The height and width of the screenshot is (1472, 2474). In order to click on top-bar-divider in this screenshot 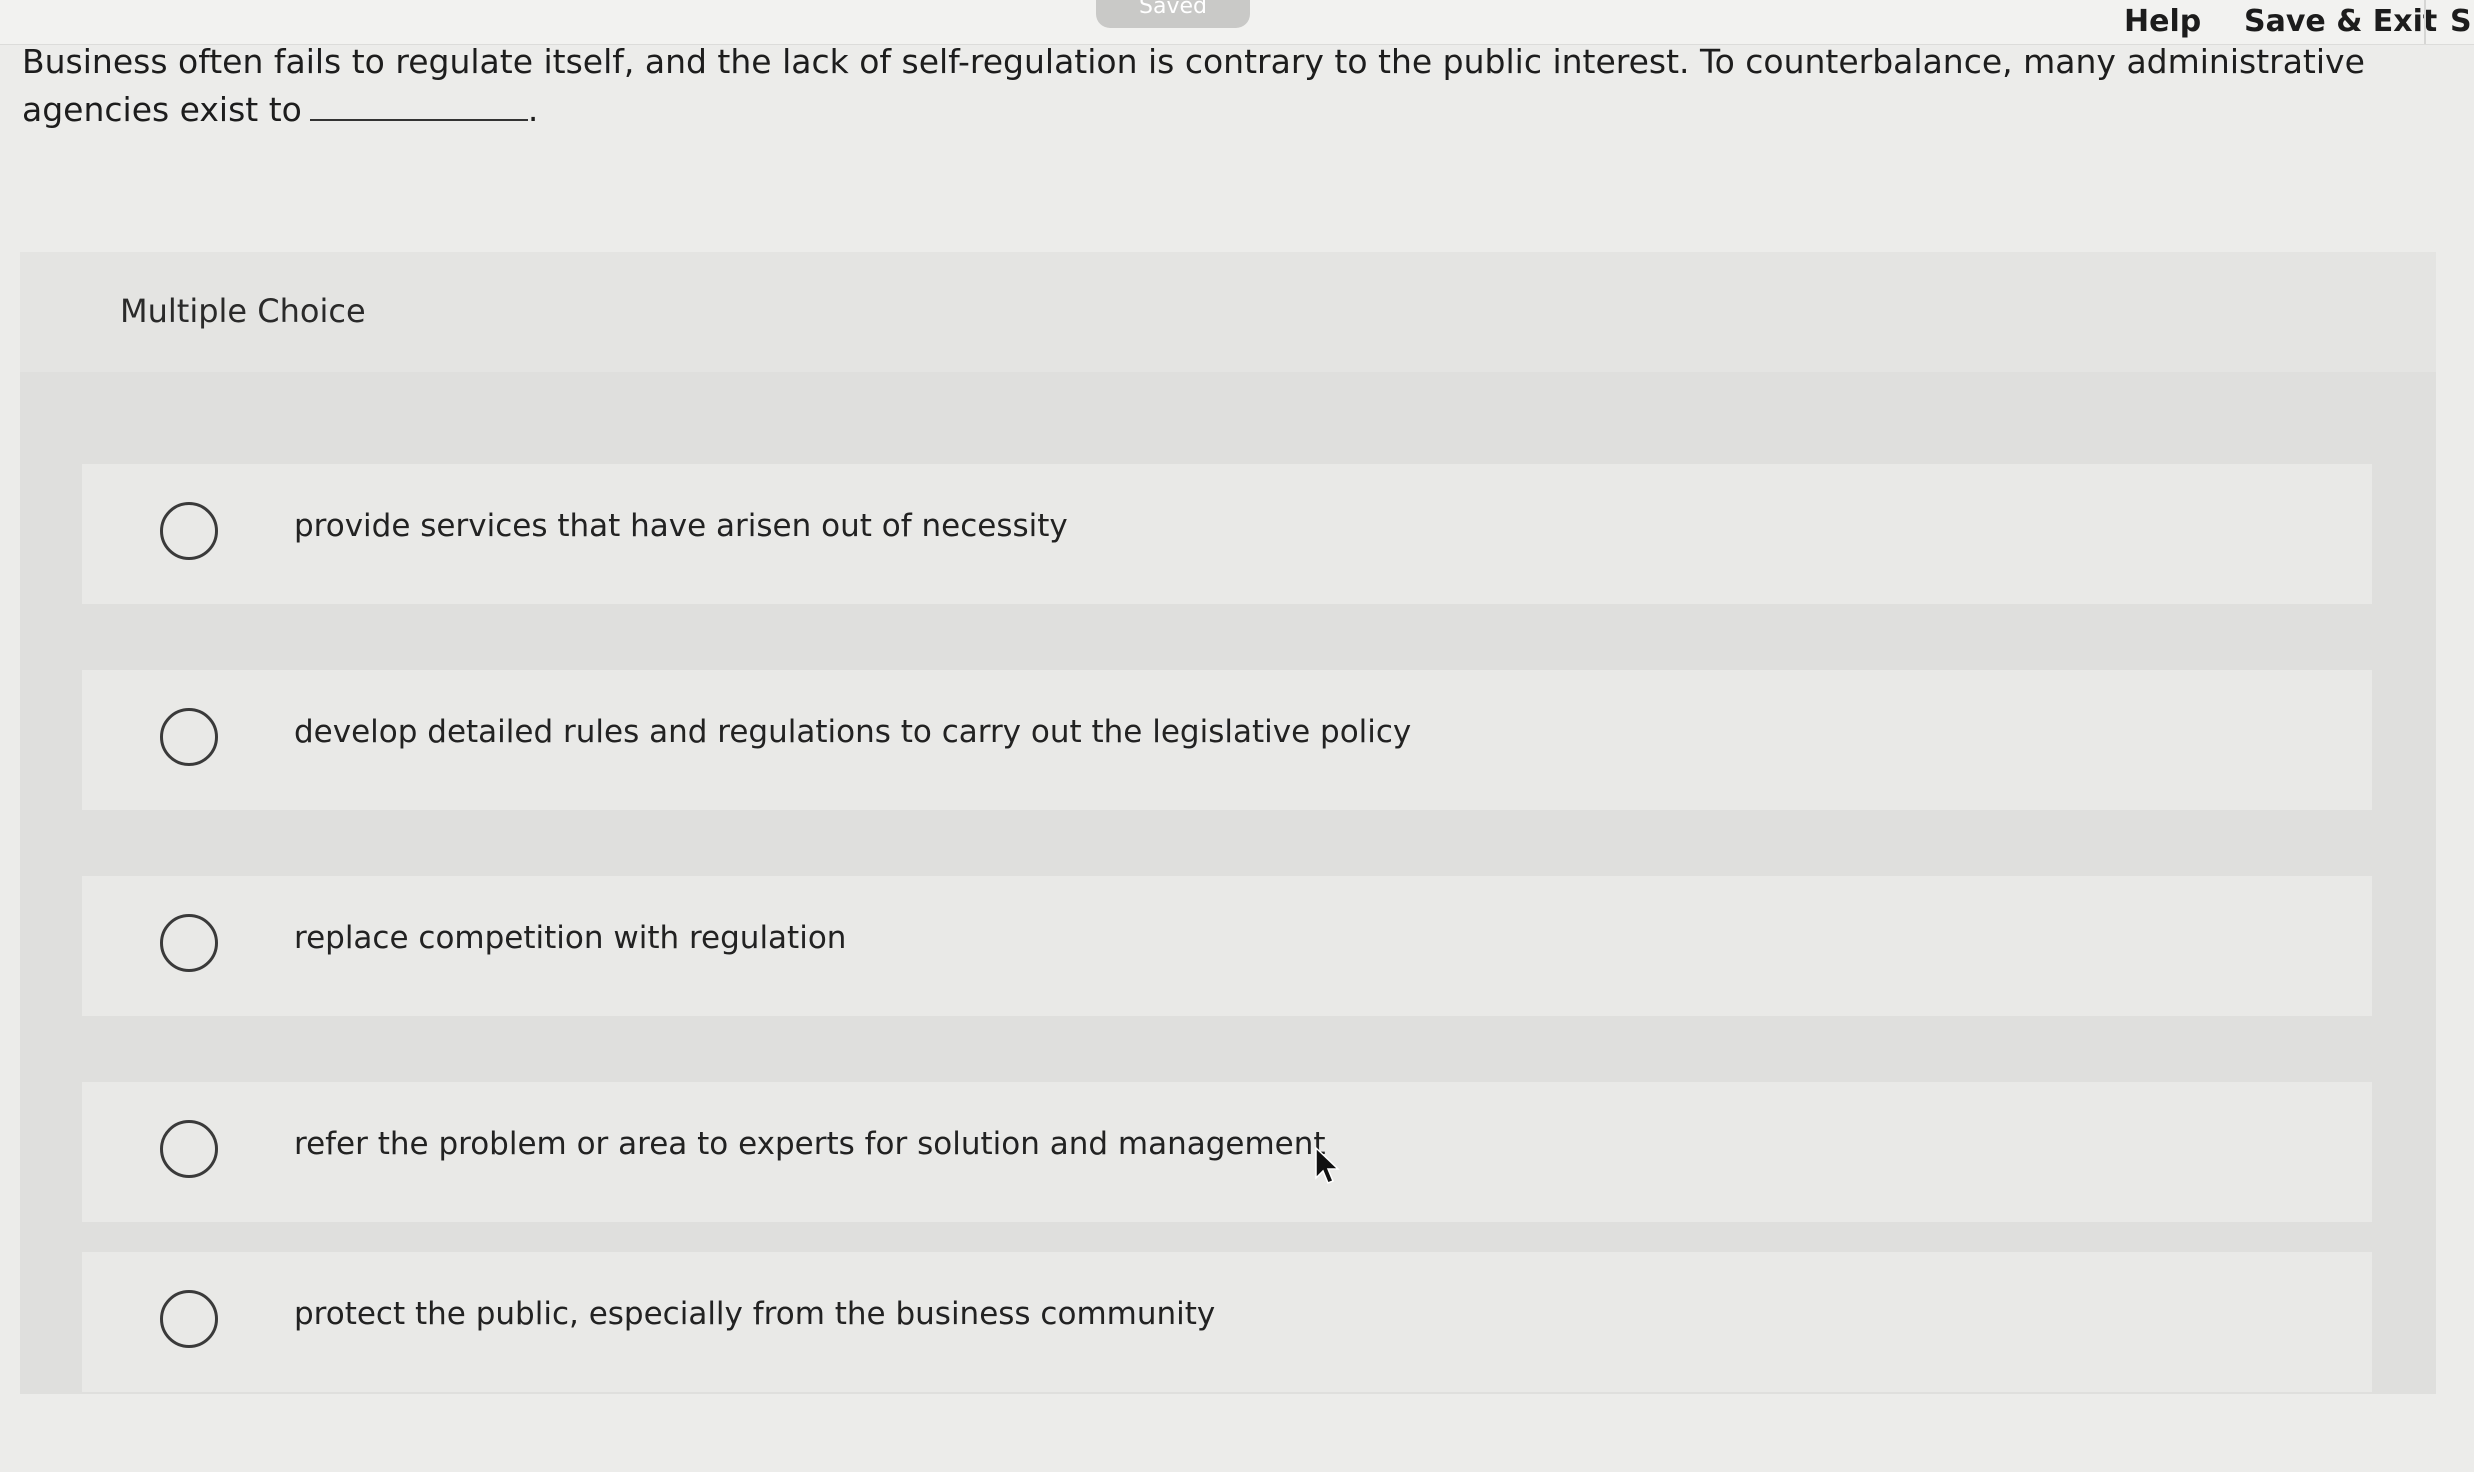, I will do `click(2425, 22)`.